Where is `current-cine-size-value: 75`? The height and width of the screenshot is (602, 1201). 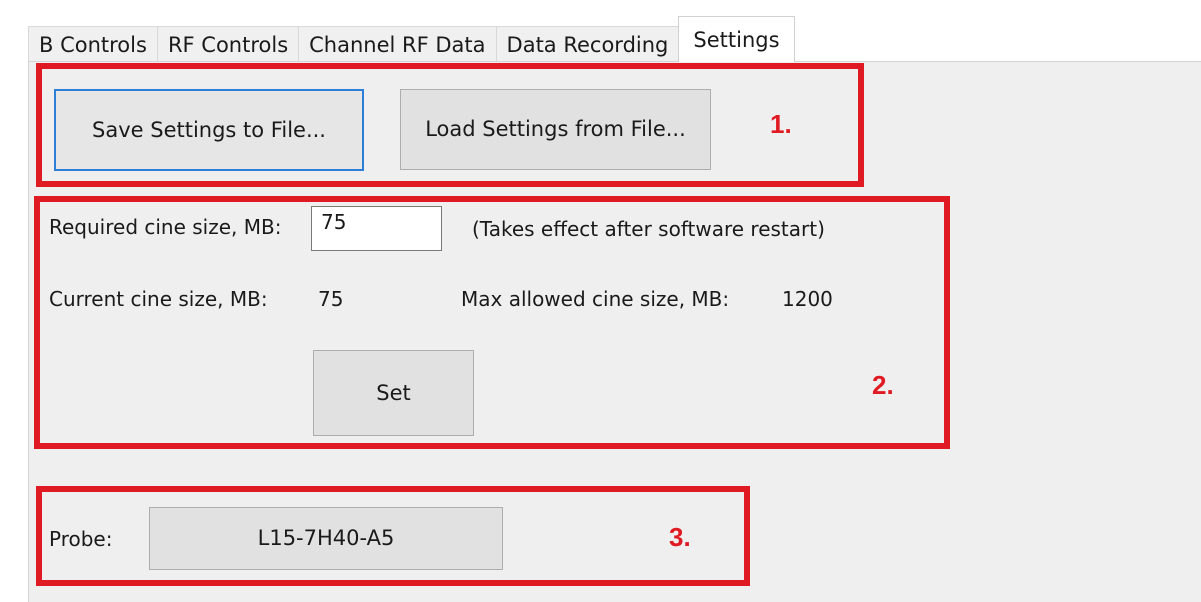 current-cine-size-value: 75 is located at coordinates (331, 299).